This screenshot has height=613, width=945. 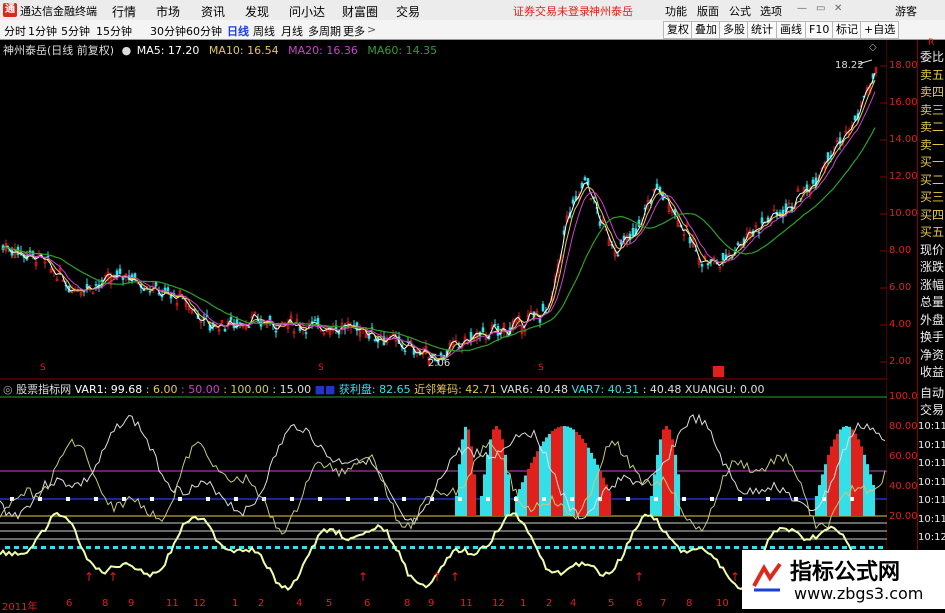 I want to click on restore-icon: ▭, so click(x=820, y=8).